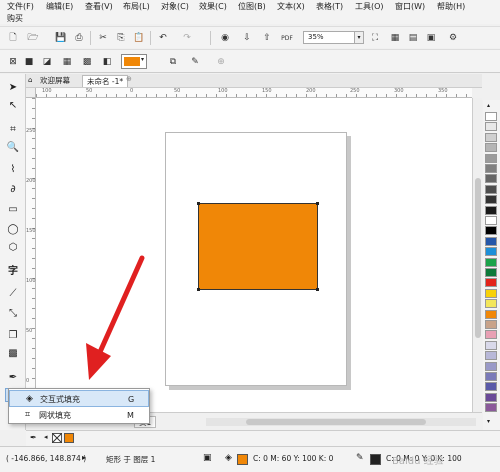 The width and height of the screenshot is (500, 472). Describe the element at coordinates (267, 38) in the screenshot. I see `export-icon: ⇧` at that location.